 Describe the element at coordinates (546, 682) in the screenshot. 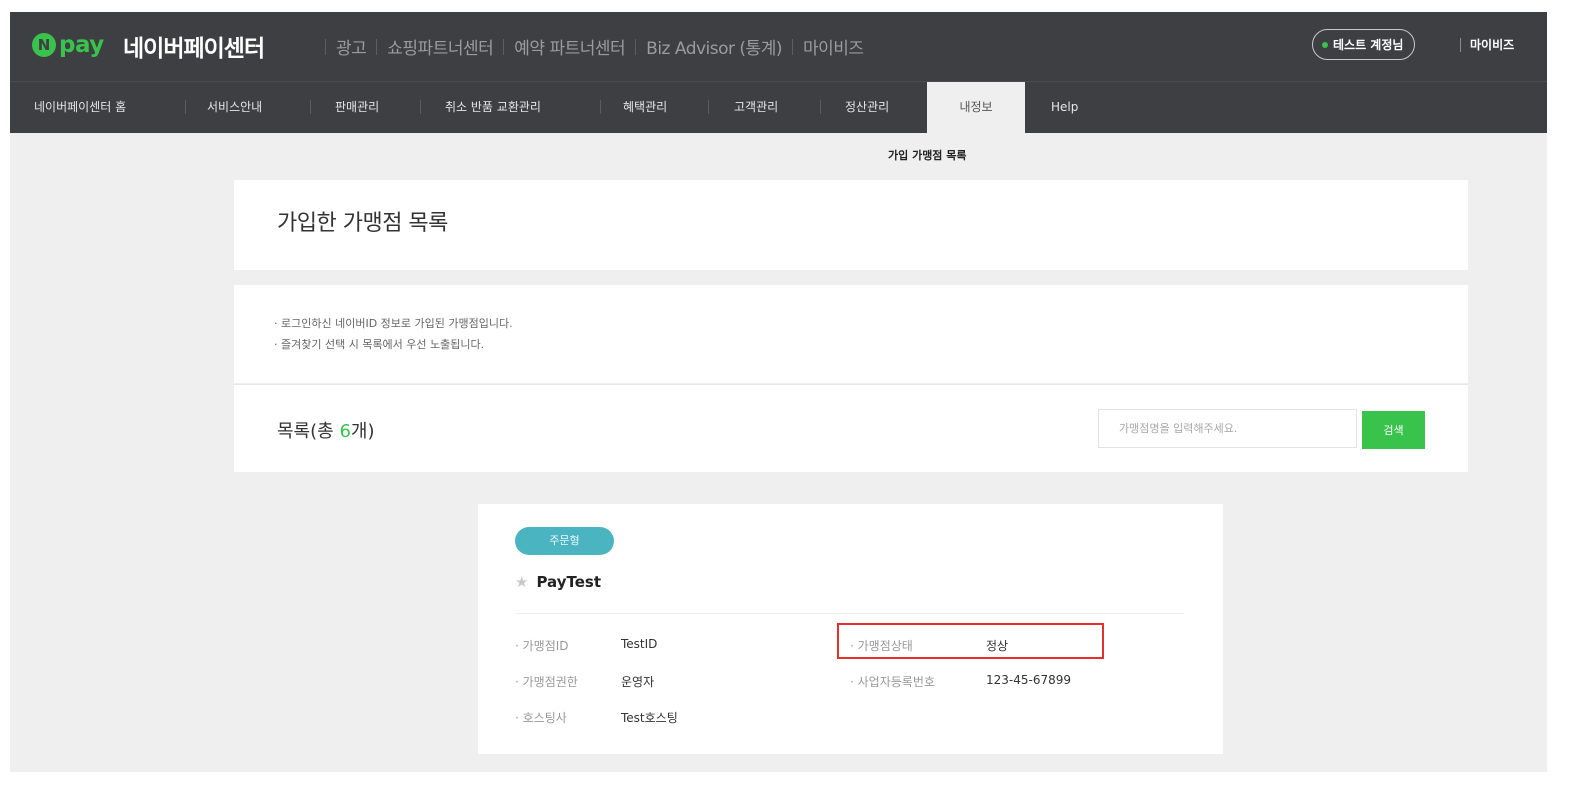

I see `store-role-label: · 가맹점권한` at that location.